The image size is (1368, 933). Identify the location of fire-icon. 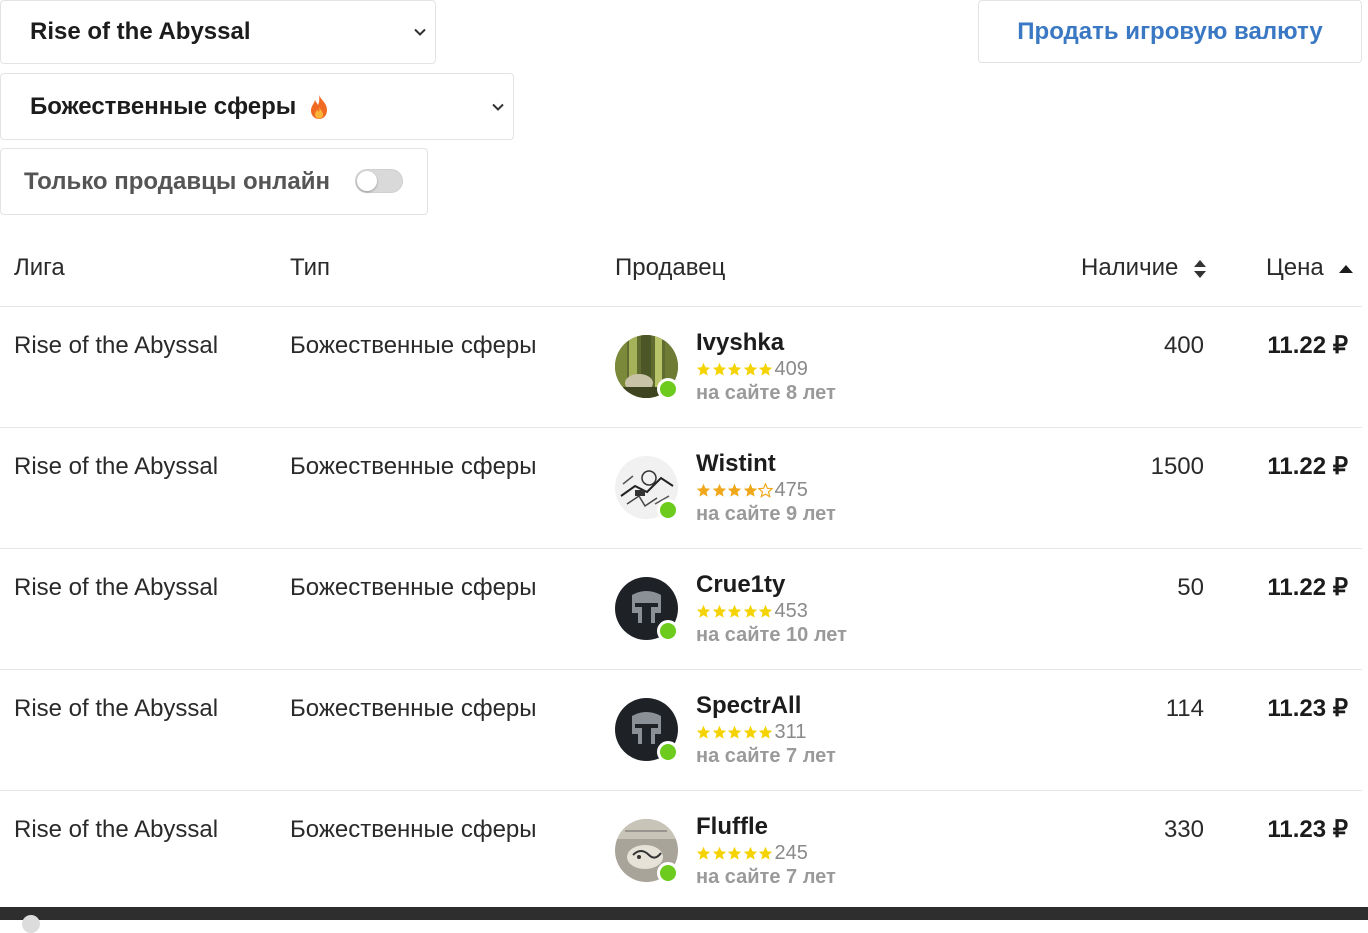
(319, 106).